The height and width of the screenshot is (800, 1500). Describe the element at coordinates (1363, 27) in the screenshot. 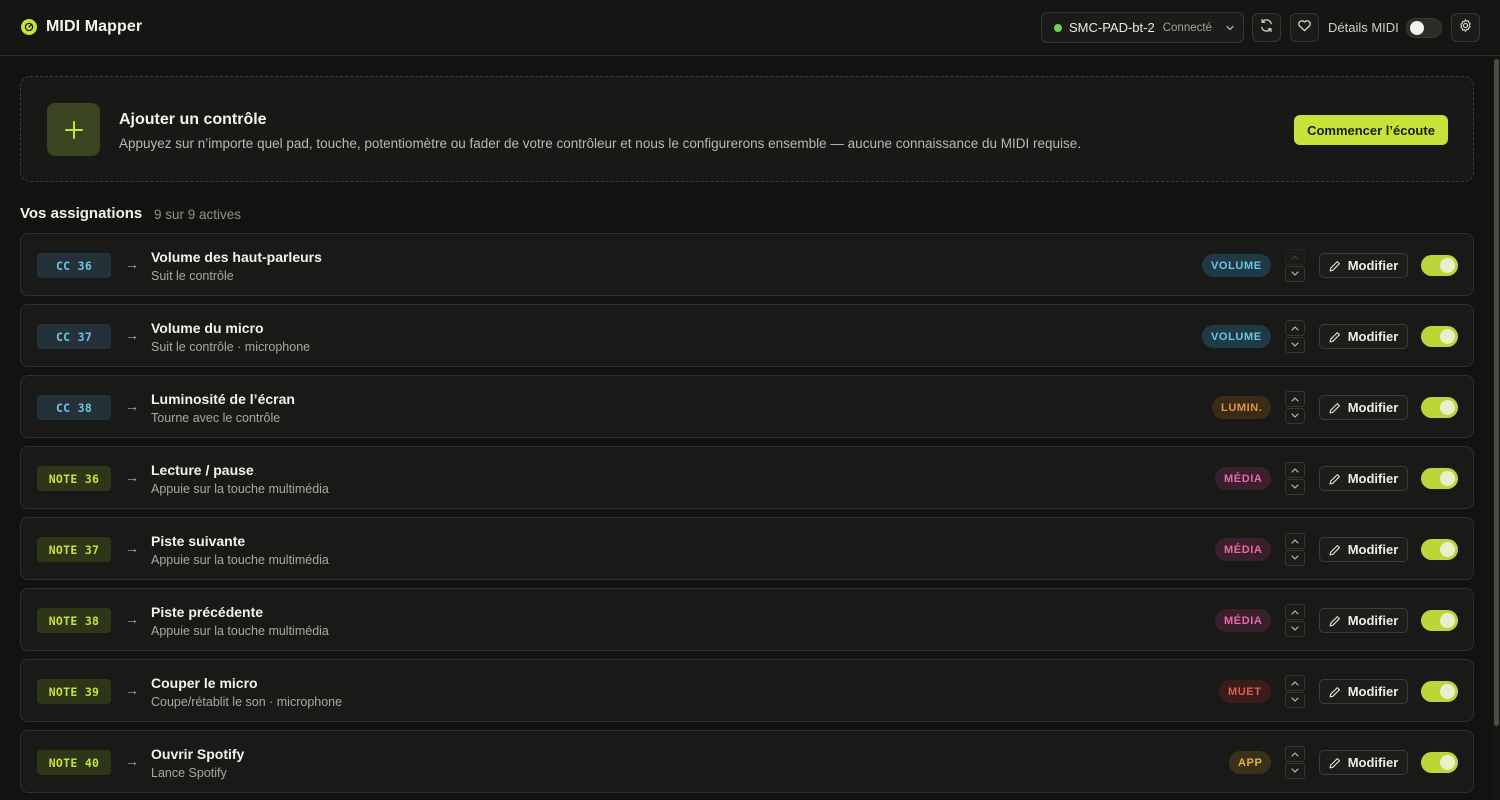

I see `midi-details-label: Détails MIDI` at that location.